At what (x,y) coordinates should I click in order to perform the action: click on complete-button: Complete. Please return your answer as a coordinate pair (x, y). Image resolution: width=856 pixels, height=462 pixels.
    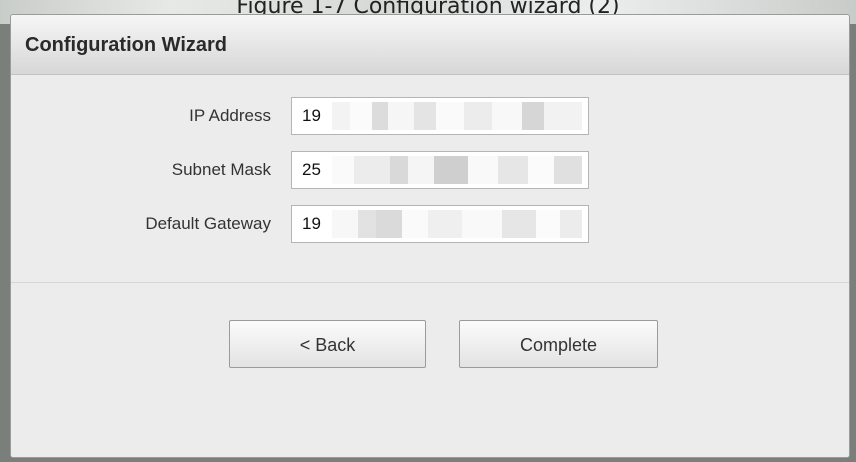
    Looking at the image, I should click on (558, 344).